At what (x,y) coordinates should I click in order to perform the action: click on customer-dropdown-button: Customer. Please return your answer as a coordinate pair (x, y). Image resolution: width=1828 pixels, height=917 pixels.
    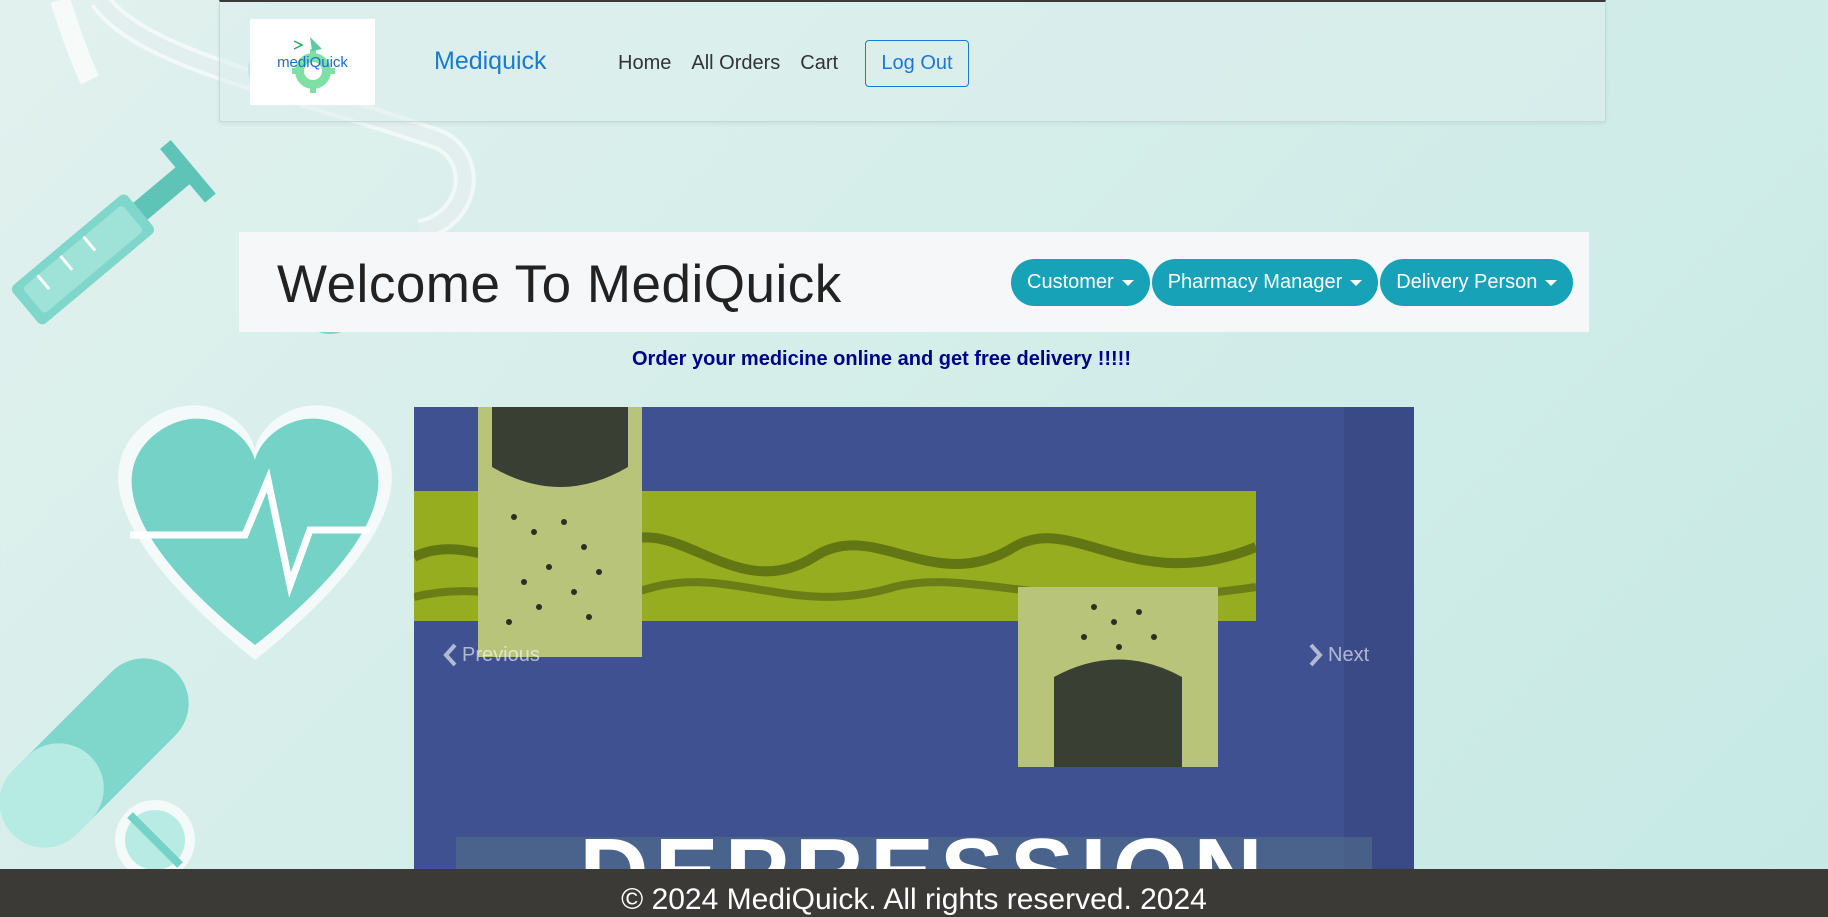
    Looking at the image, I should click on (1080, 282).